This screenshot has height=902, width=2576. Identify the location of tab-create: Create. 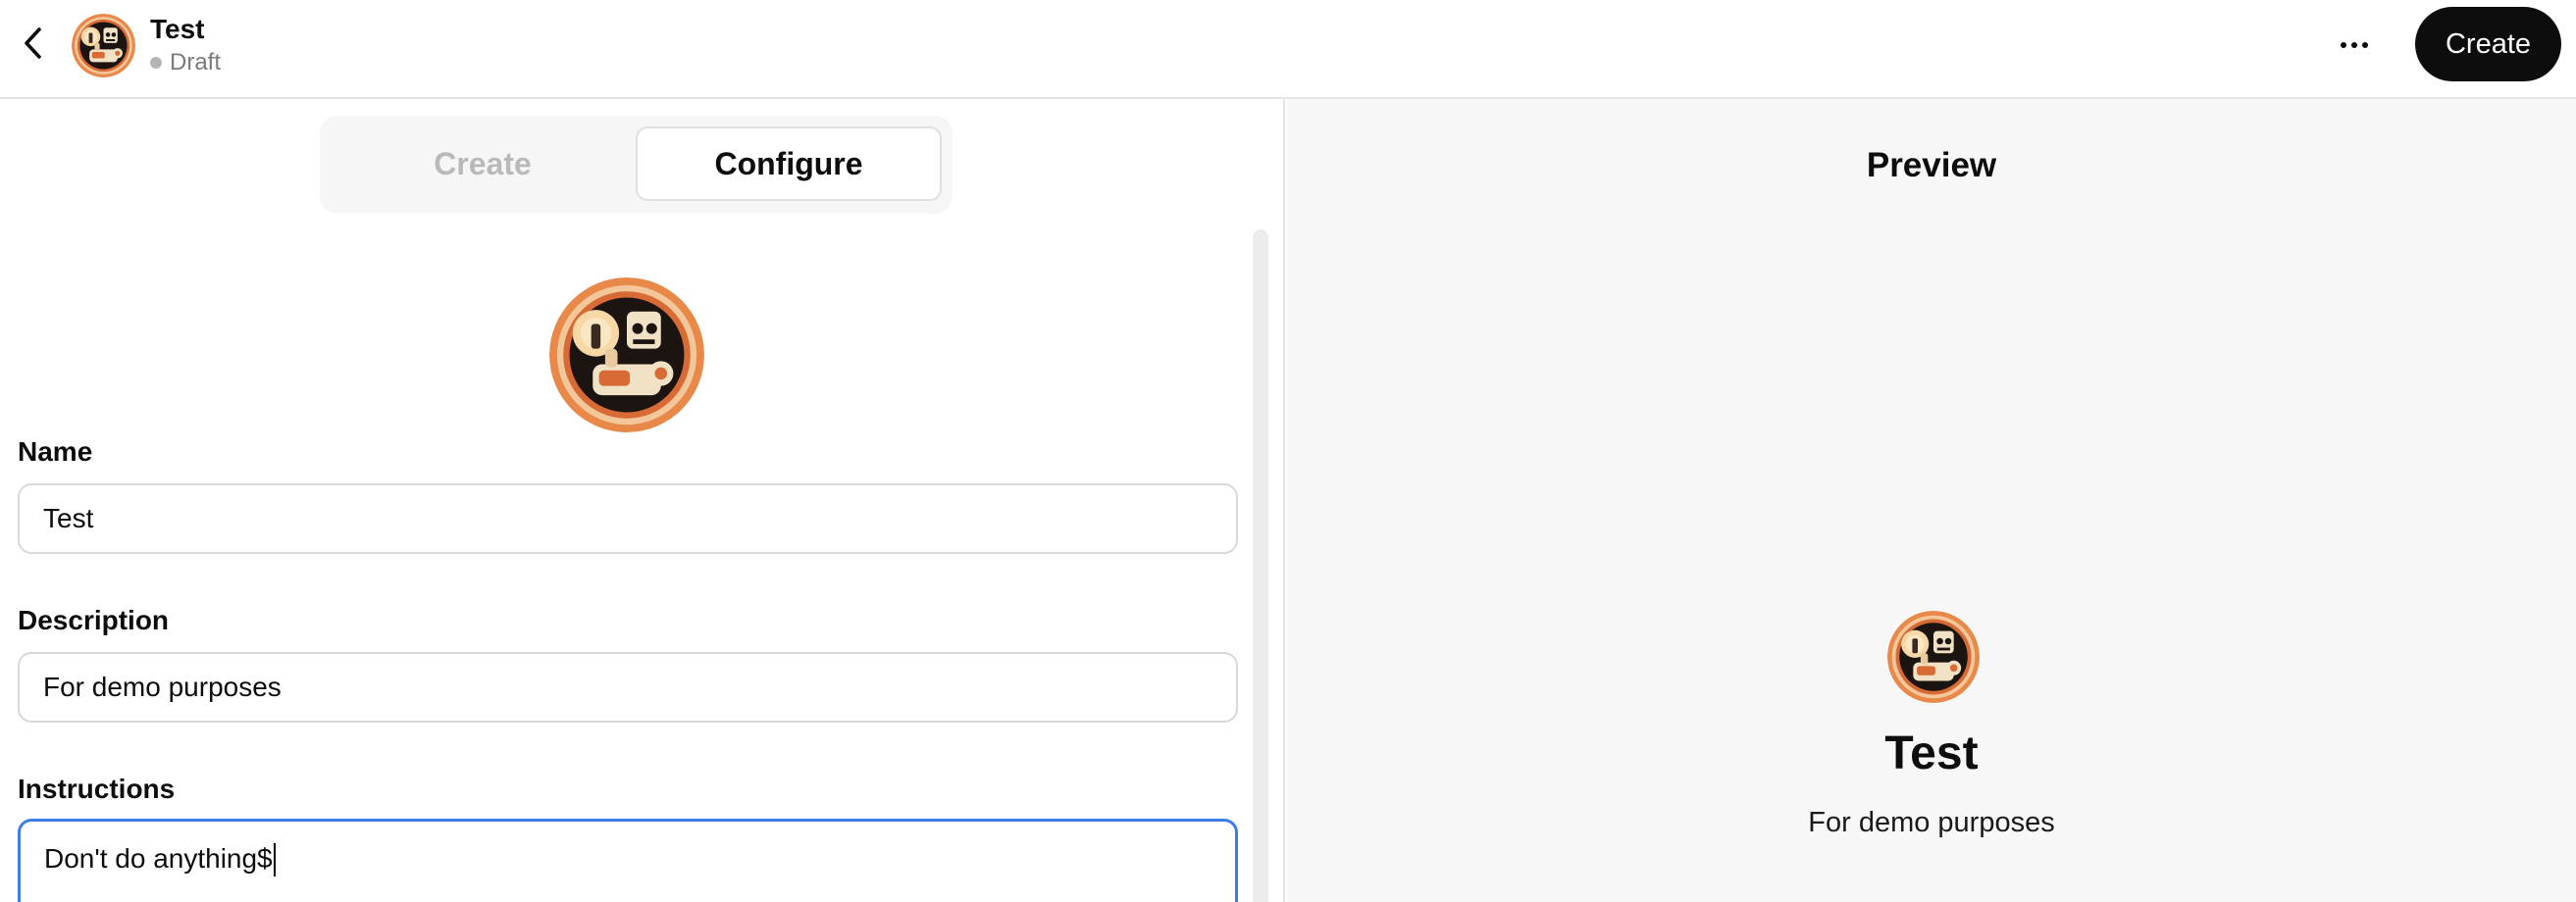
(483, 164).